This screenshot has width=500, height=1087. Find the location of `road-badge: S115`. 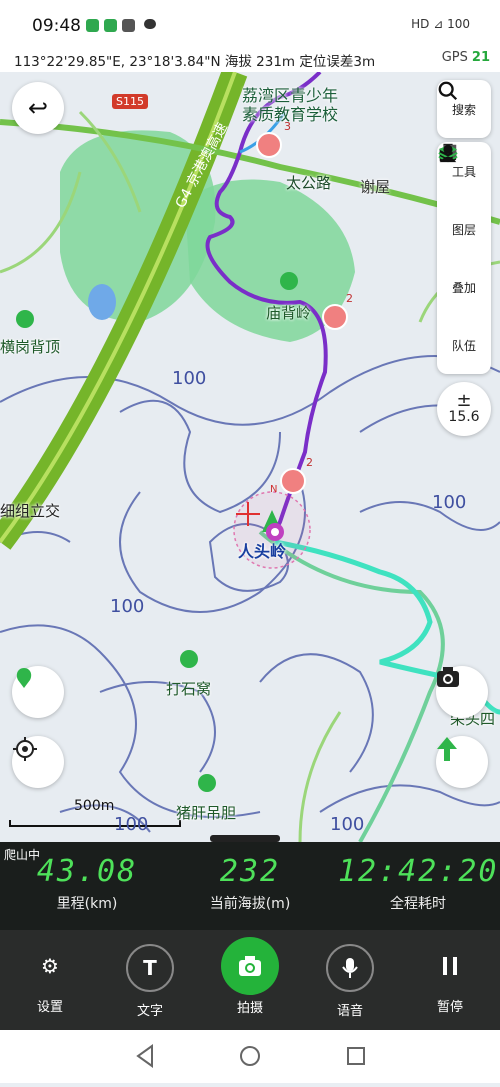

road-badge: S115 is located at coordinates (130, 101).